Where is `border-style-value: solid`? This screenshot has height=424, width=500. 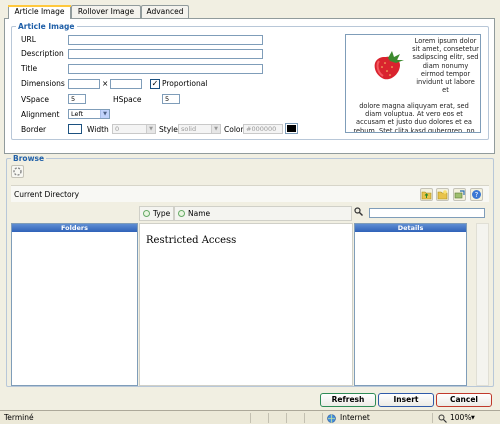 border-style-value: solid is located at coordinates (189, 129).